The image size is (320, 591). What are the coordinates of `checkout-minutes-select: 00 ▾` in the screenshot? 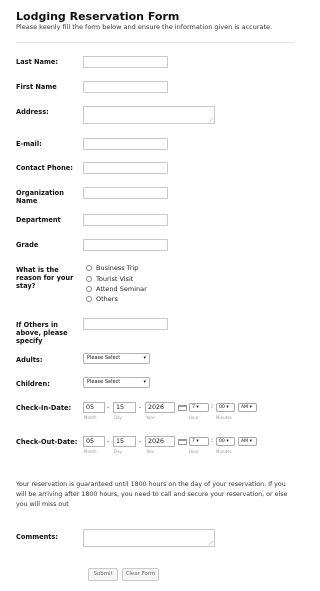 It's located at (225, 441).